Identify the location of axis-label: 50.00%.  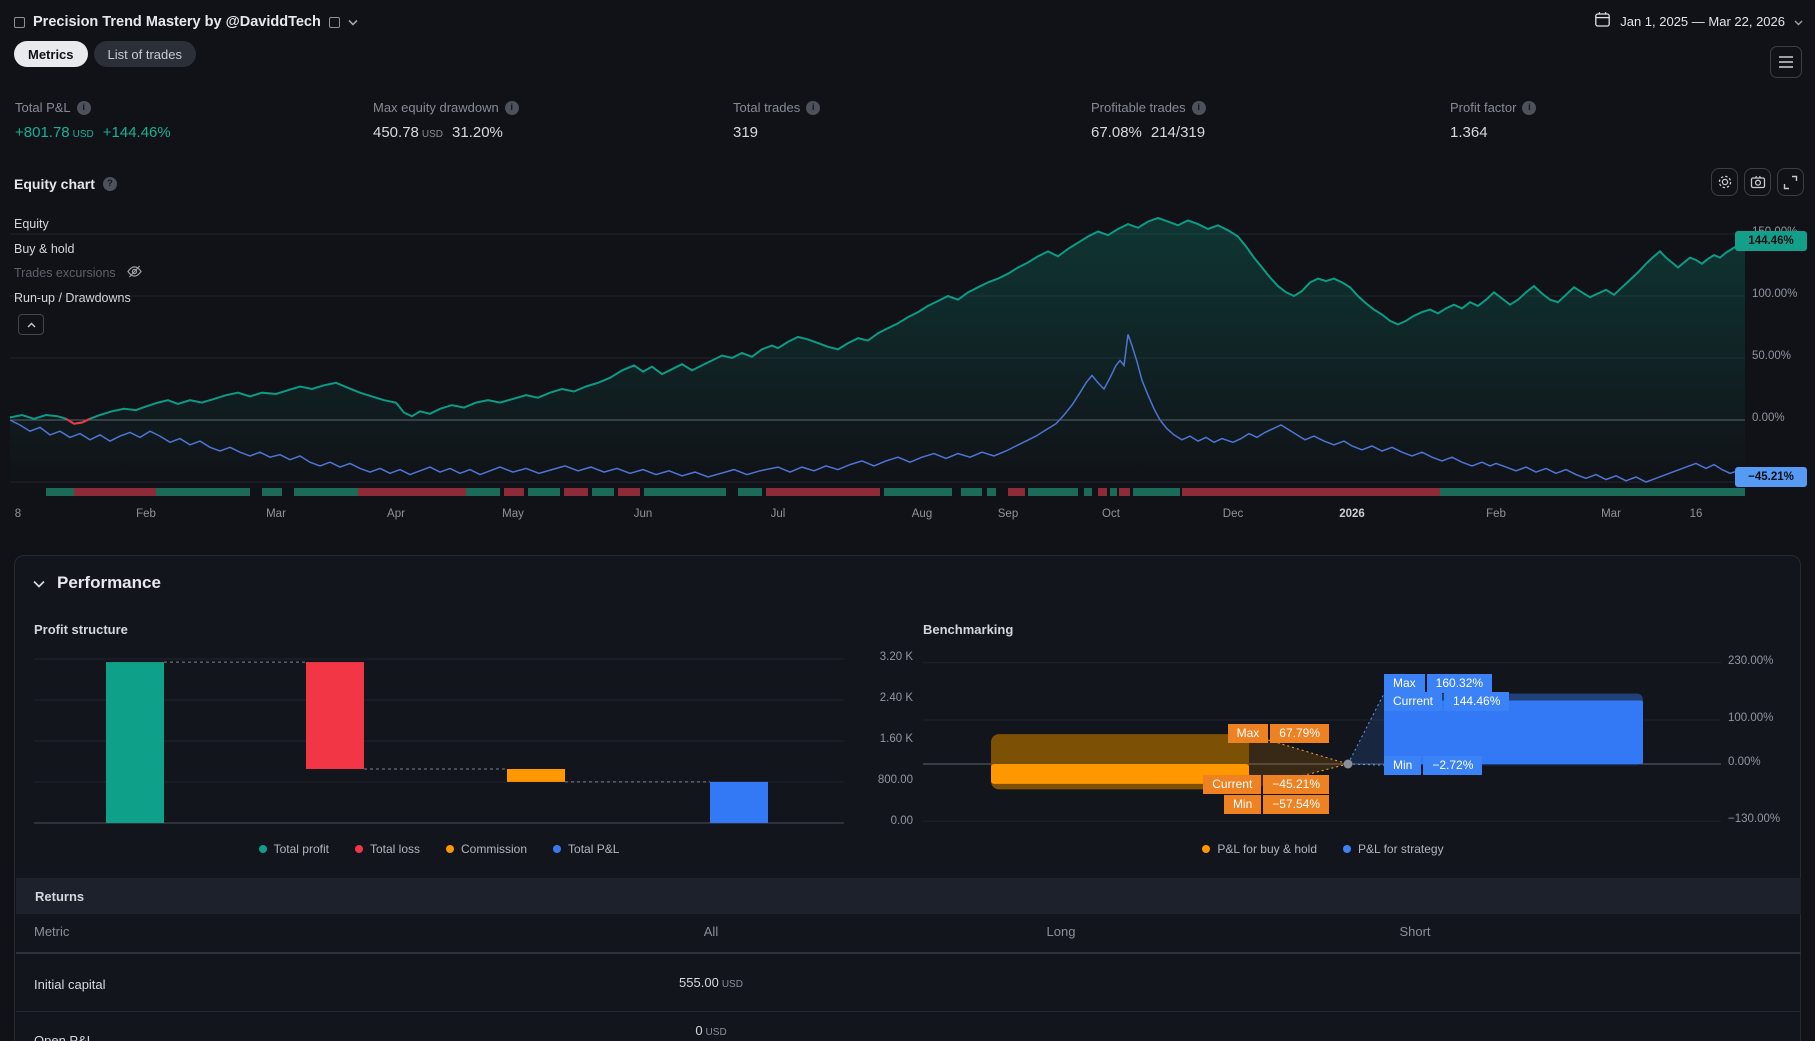
(1772, 356).